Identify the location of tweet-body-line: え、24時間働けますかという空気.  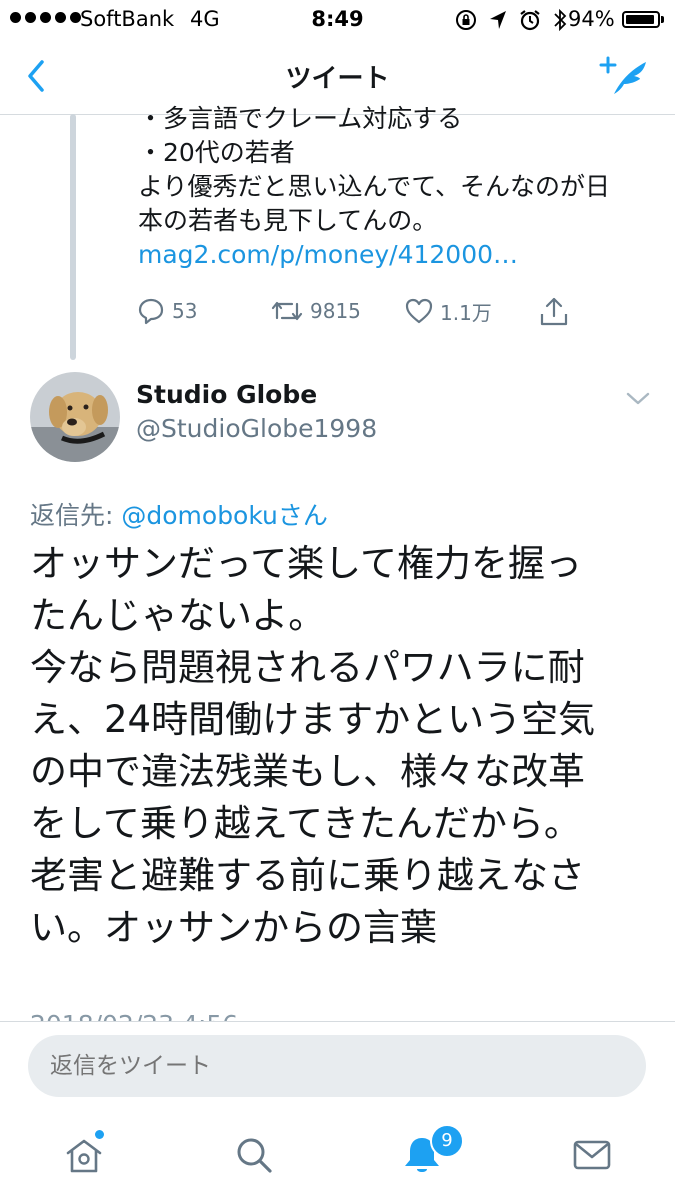
(313, 719).